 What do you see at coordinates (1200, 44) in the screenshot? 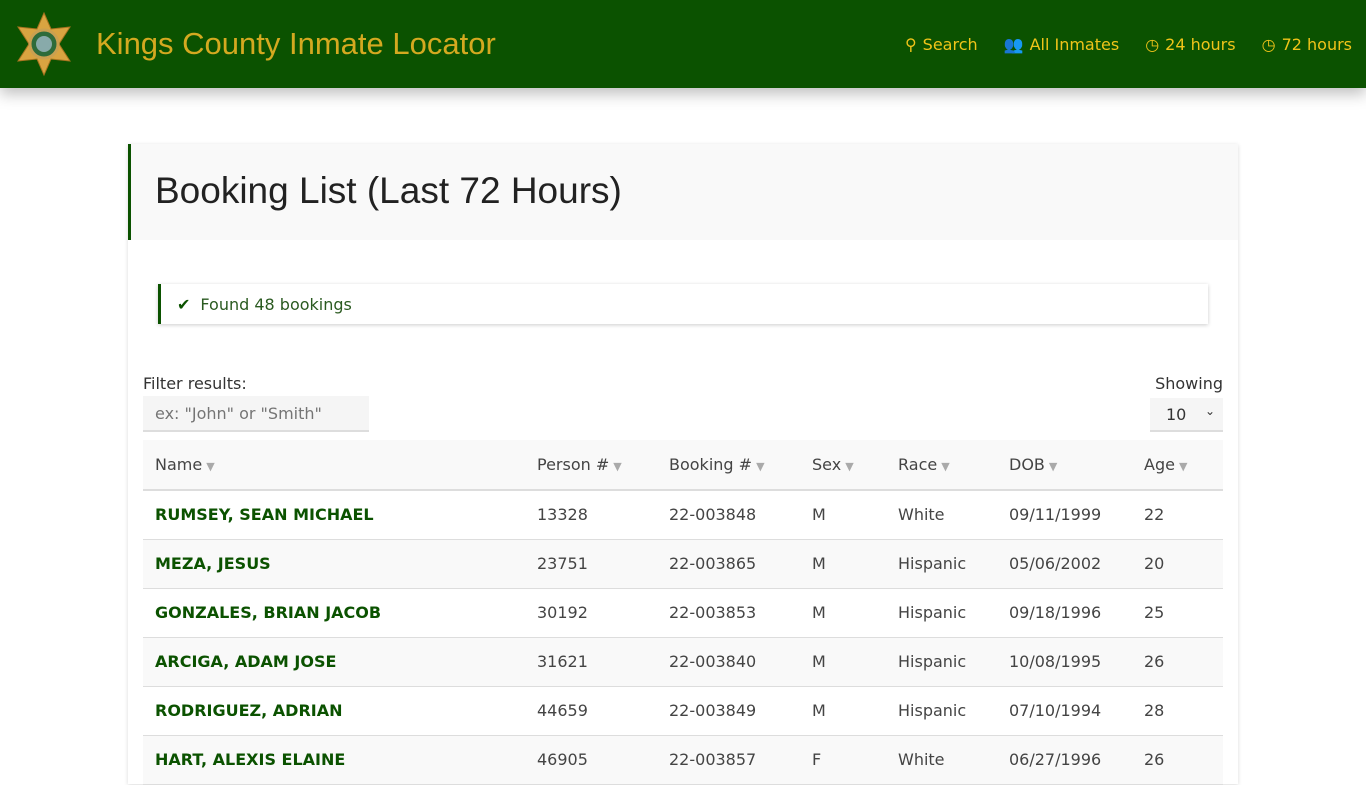
I see `nav-label: 24 hours` at bounding box center [1200, 44].